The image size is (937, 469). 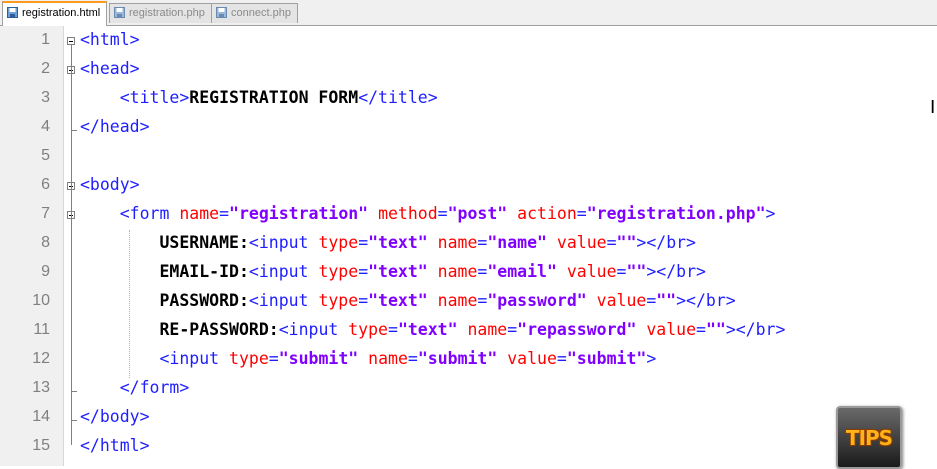 What do you see at coordinates (468, 69) in the screenshot?
I see `code-line: 2 <head>` at bounding box center [468, 69].